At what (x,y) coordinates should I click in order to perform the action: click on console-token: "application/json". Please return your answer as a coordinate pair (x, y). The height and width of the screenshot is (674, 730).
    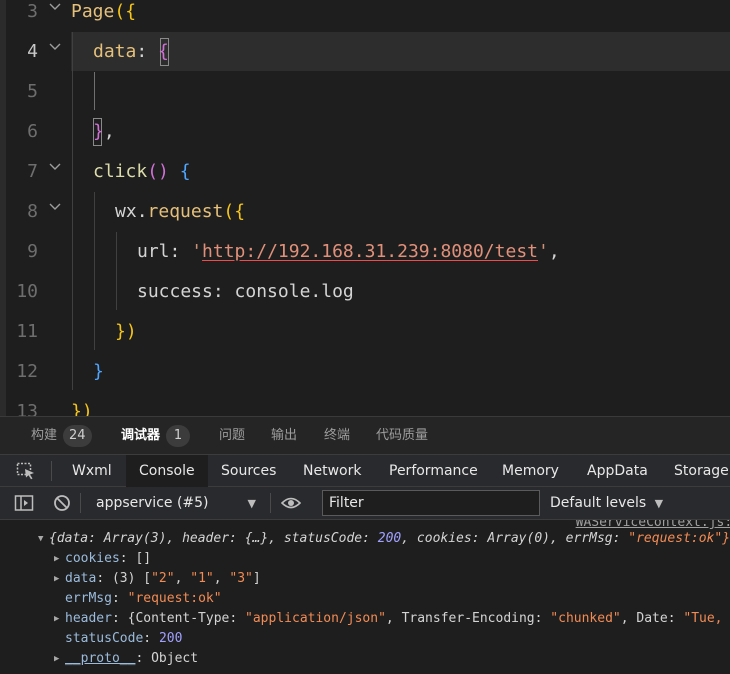
    Looking at the image, I should click on (315, 618).